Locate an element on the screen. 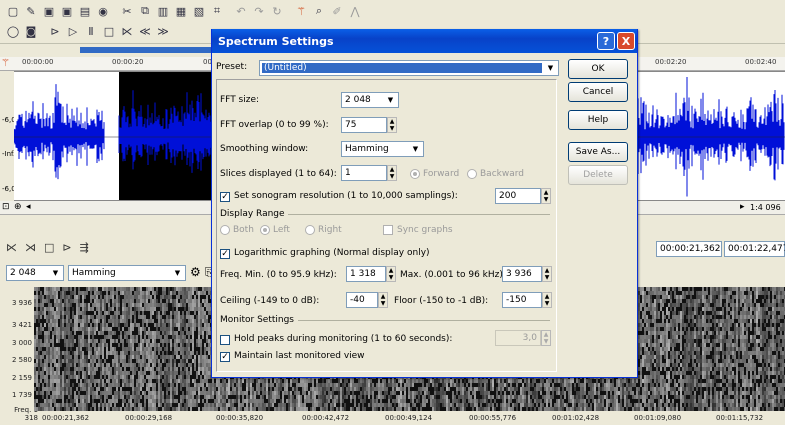 This screenshot has width=785, height=425. forward-icon: ≫ is located at coordinates (163, 31).